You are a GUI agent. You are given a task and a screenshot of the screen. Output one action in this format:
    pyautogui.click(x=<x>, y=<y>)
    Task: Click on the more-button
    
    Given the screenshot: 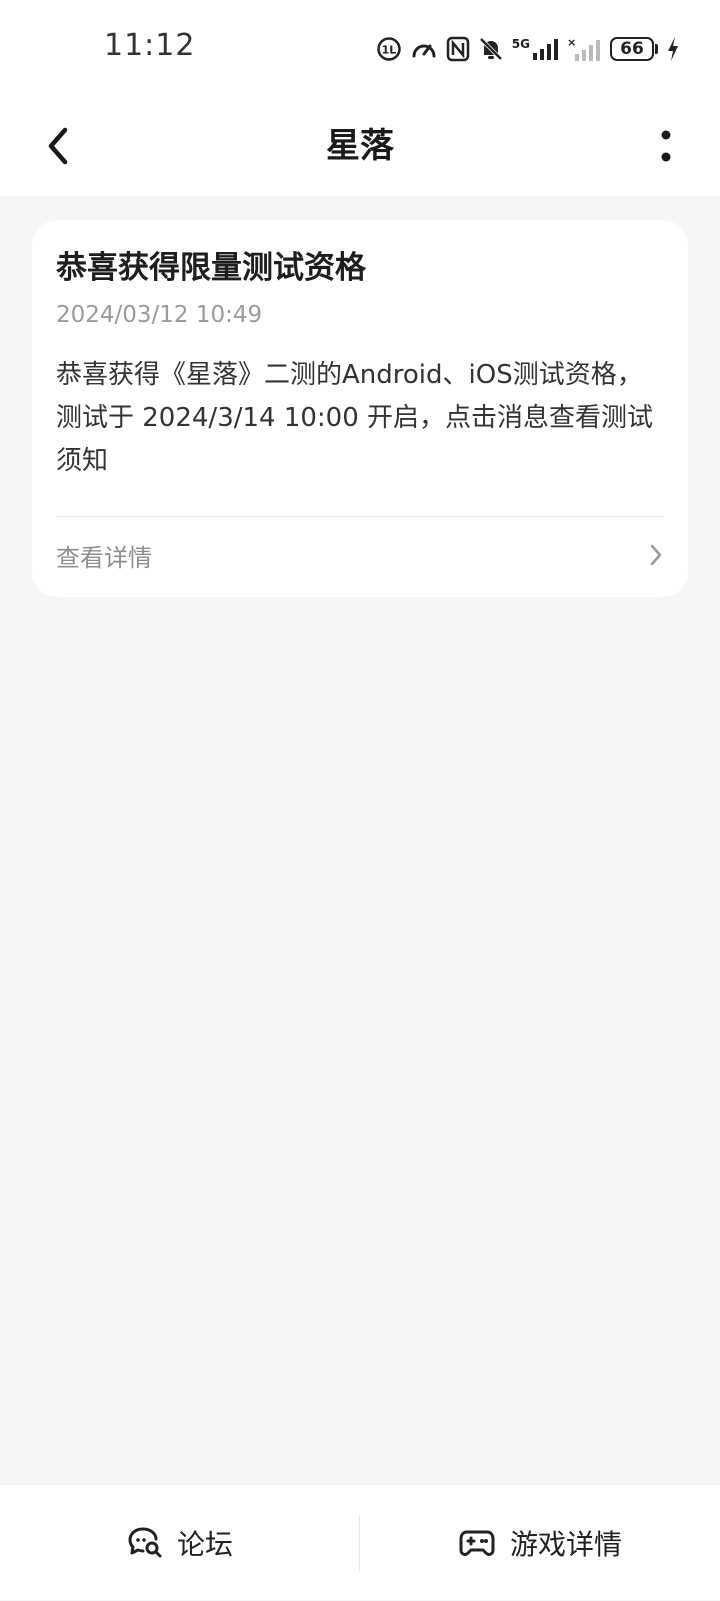 What is the action you would take?
    pyautogui.click(x=666, y=146)
    